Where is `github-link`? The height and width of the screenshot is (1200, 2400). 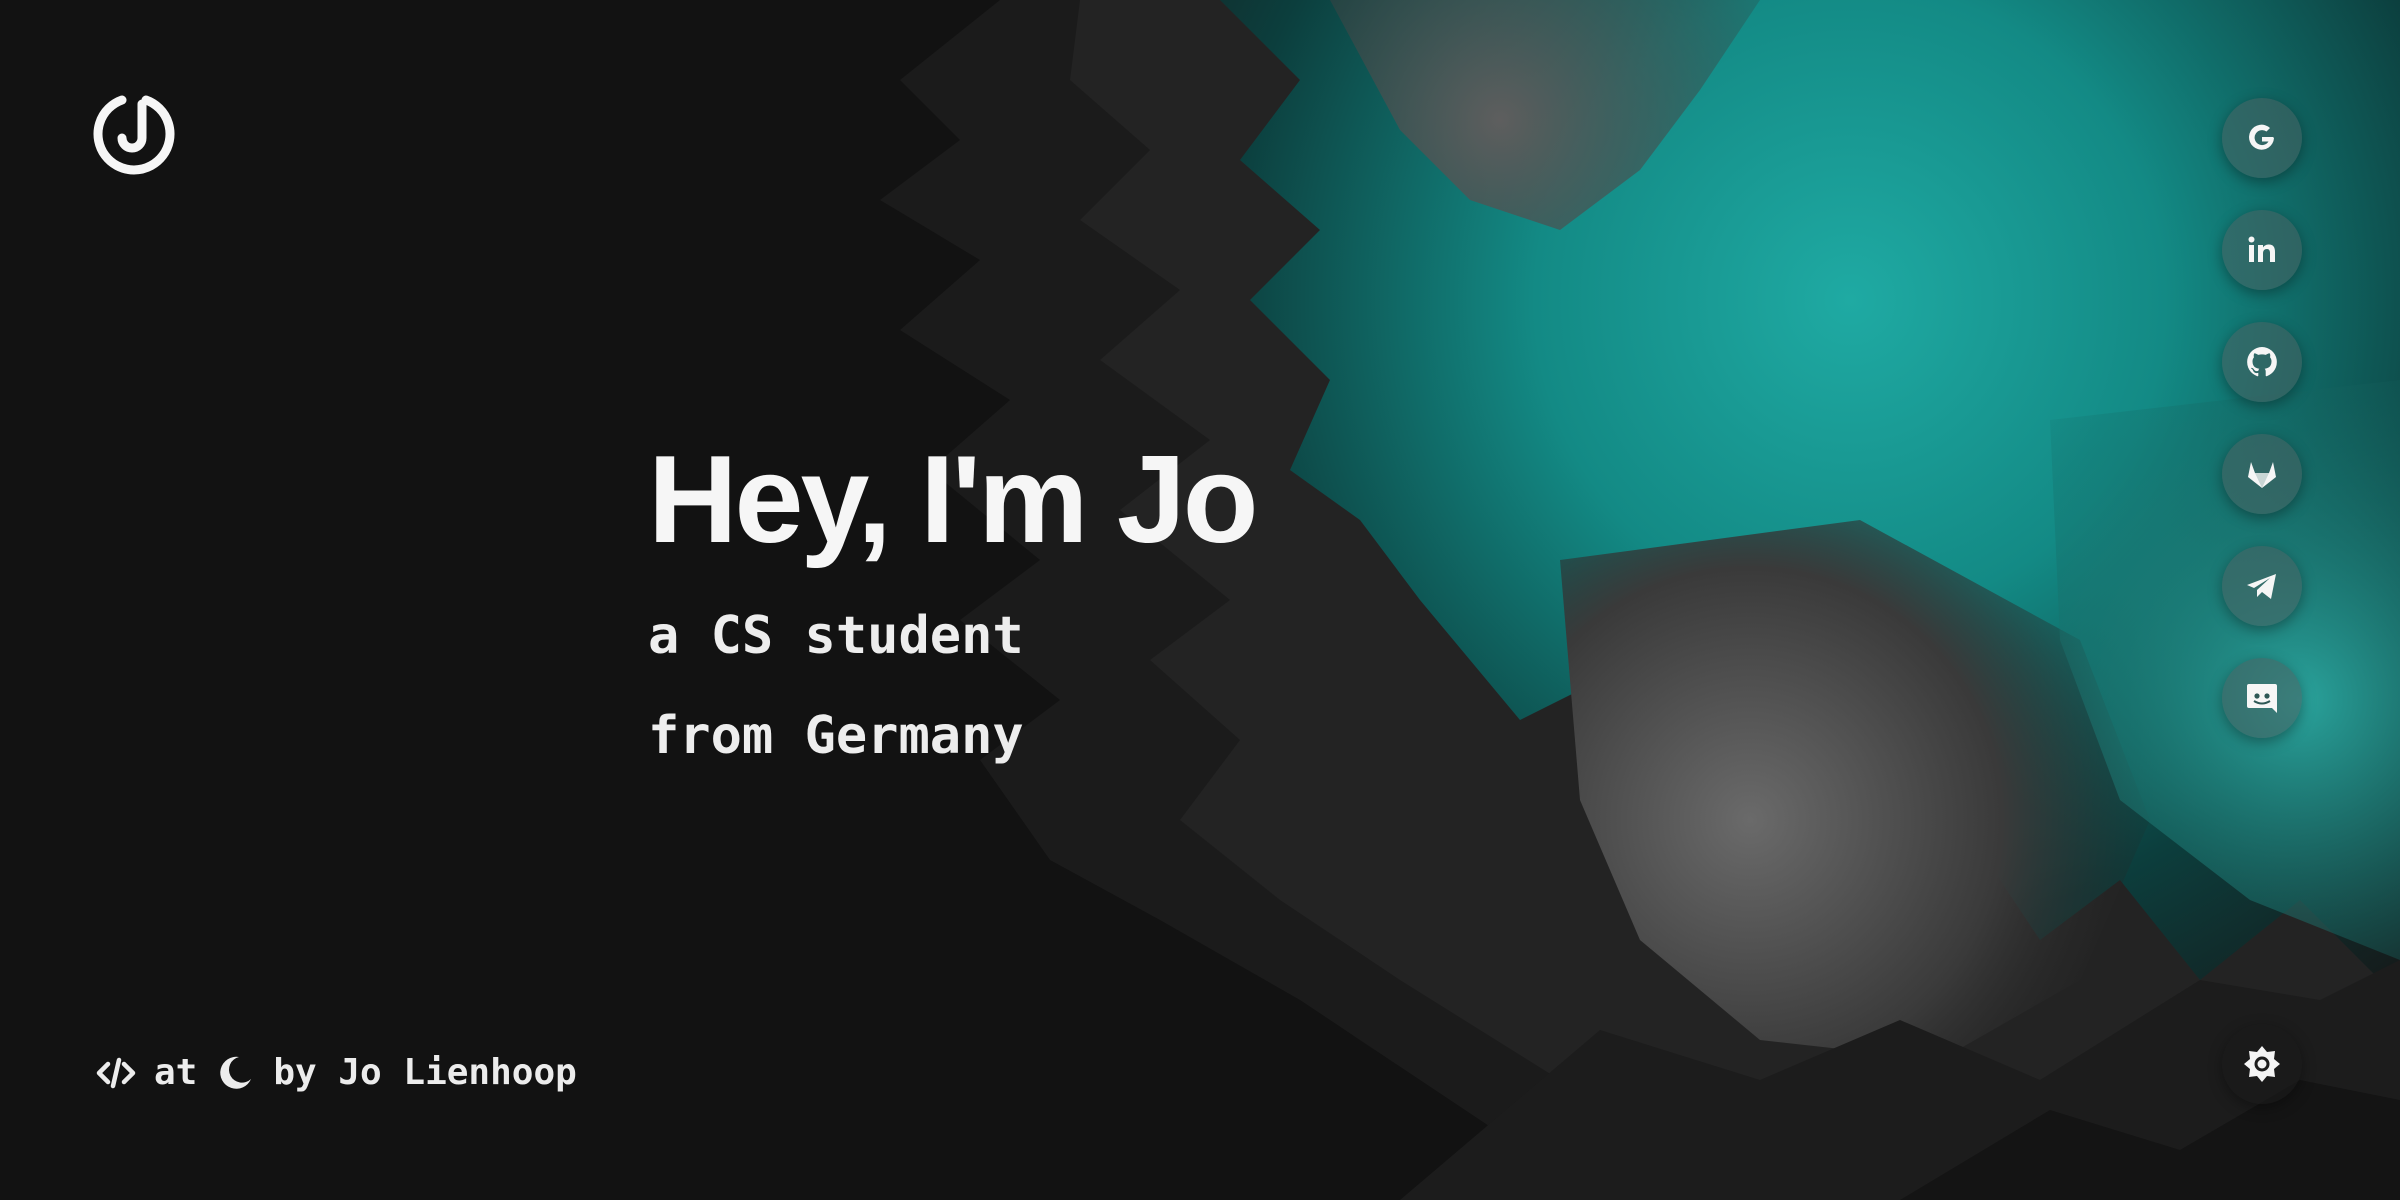
github-link is located at coordinates (2262, 362).